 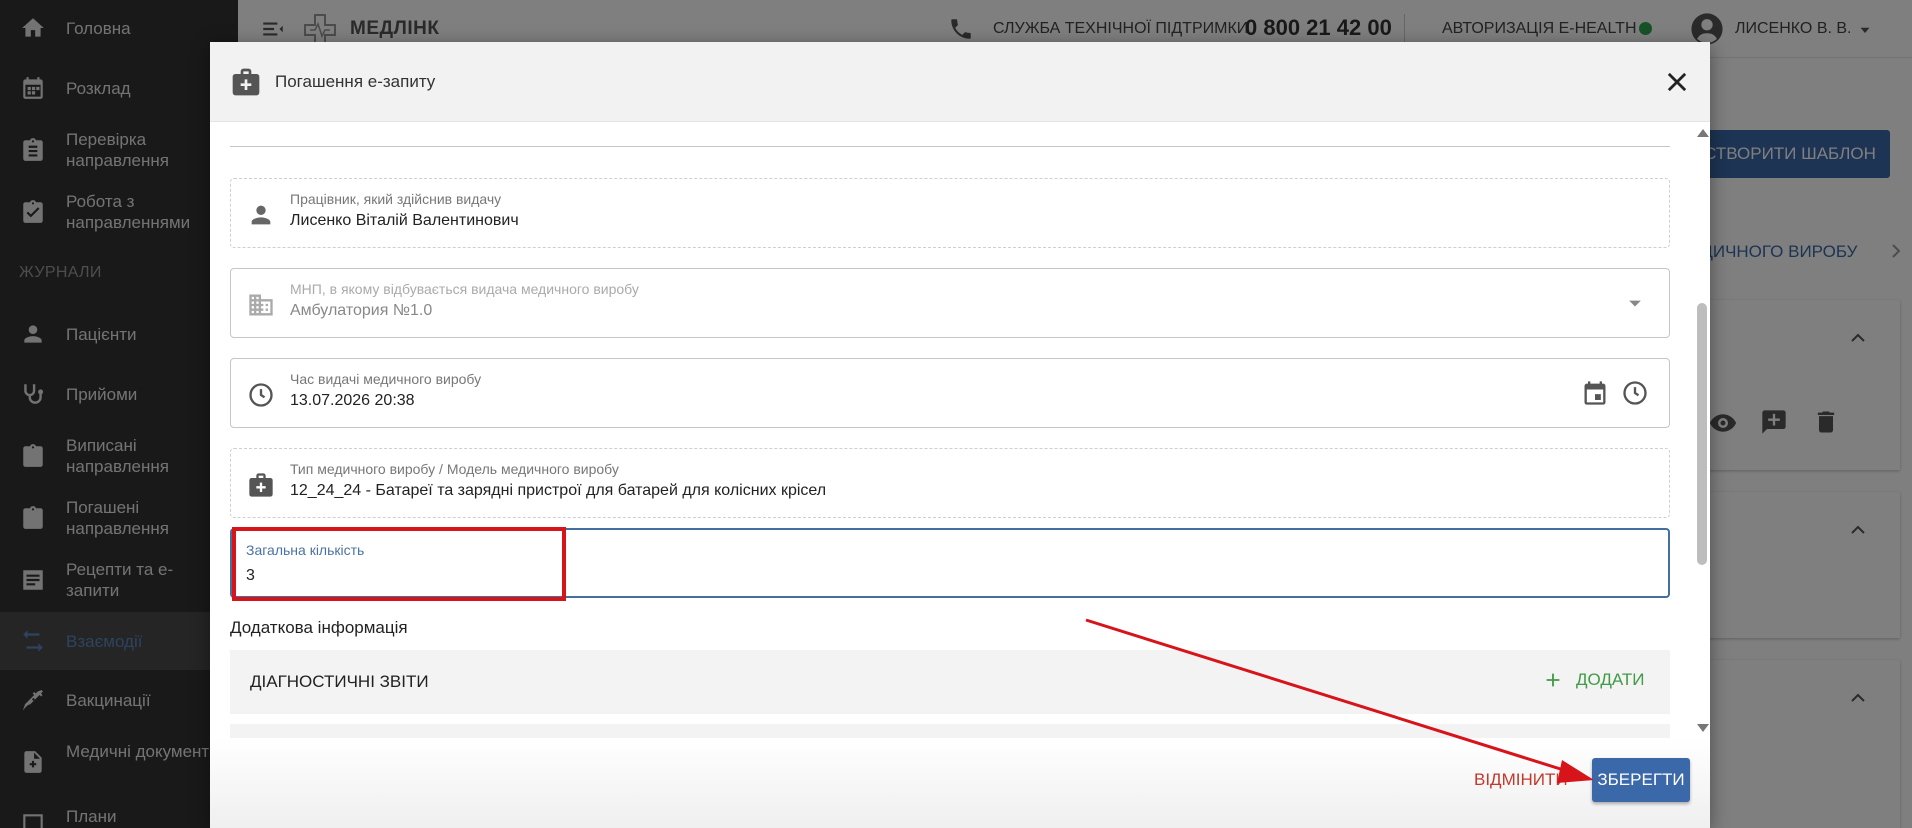 What do you see at coordinates (1635, 303) in the screenshot?
I see `chevron-down-icon` at bounding box center [1635, 303].